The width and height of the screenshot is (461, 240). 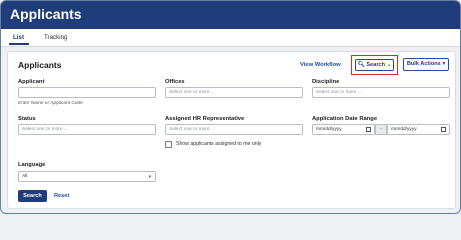 I want to click on bulk-actions-label: Bulk Actions, so click(x=423, y=64).